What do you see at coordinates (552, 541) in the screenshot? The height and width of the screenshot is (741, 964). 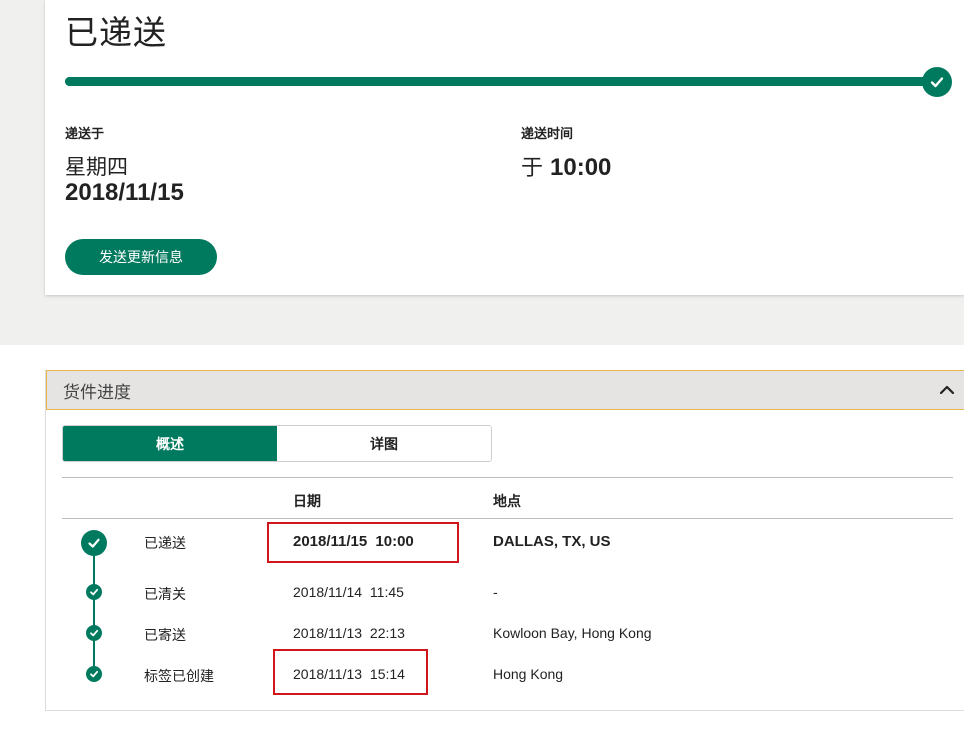 I see `table-row-location: DALLAS, TX, US` at bounding box center [552, 541].